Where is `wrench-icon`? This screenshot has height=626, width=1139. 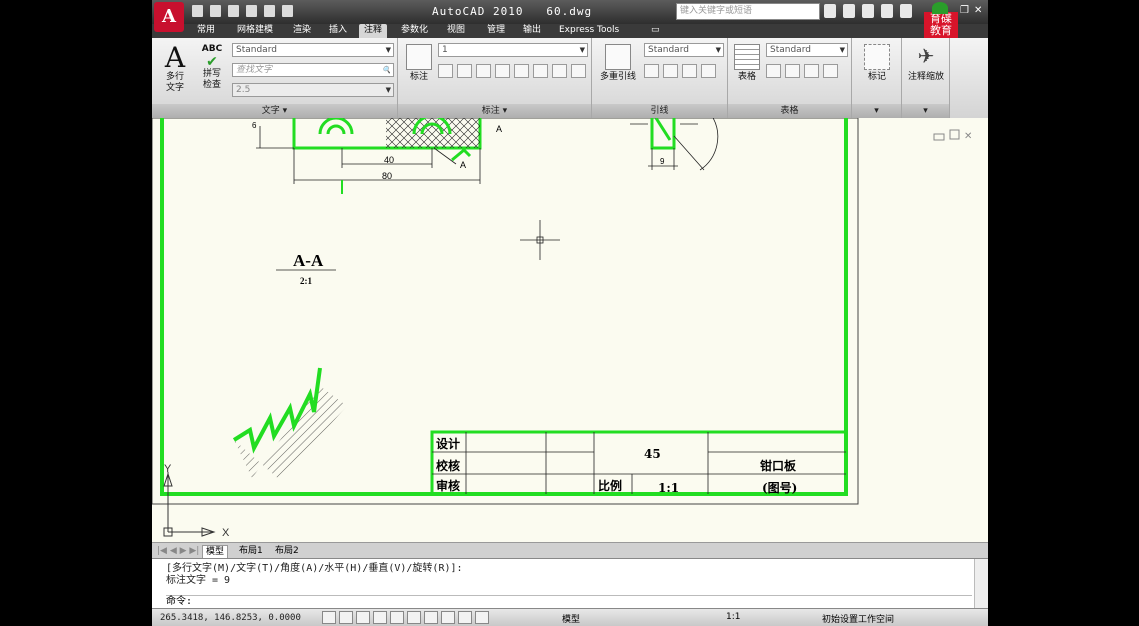
wrench-icon is located at coordinates (849, 11).